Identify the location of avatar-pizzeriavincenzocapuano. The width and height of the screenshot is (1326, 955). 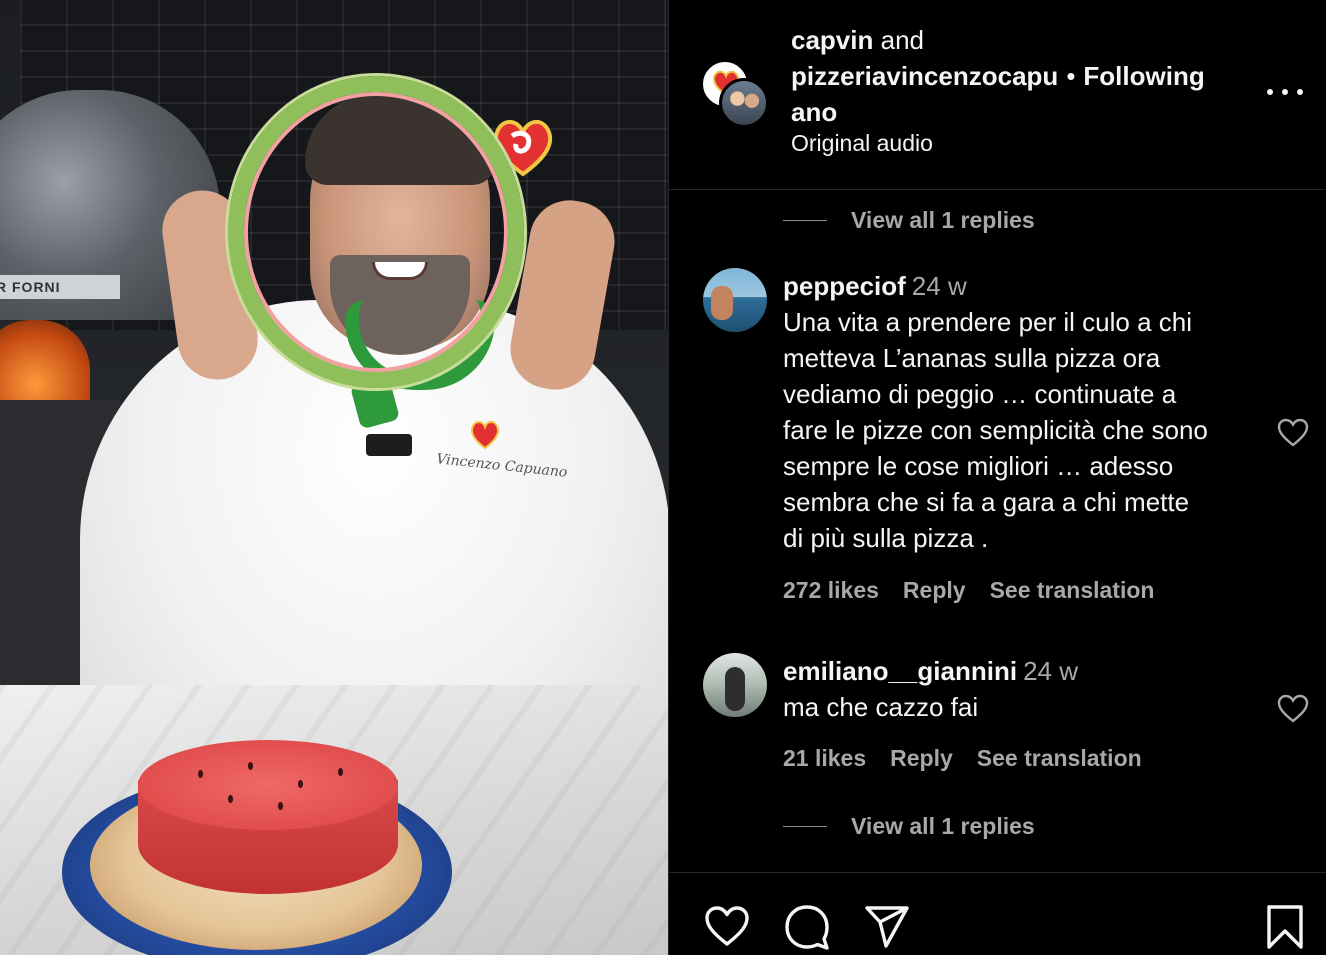
(744, 103).